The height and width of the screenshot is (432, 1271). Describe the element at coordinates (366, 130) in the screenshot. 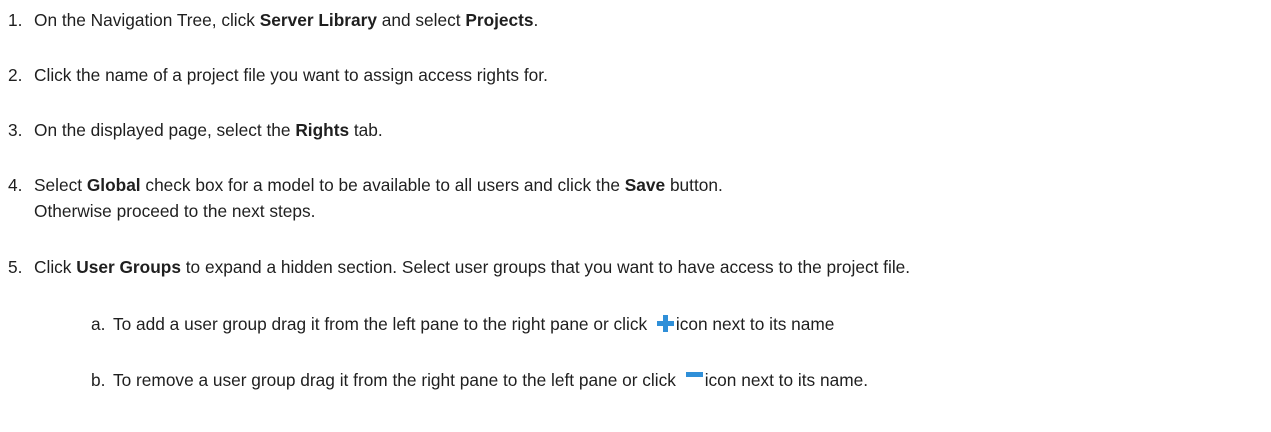

I see `step-text: tab.` at that location.